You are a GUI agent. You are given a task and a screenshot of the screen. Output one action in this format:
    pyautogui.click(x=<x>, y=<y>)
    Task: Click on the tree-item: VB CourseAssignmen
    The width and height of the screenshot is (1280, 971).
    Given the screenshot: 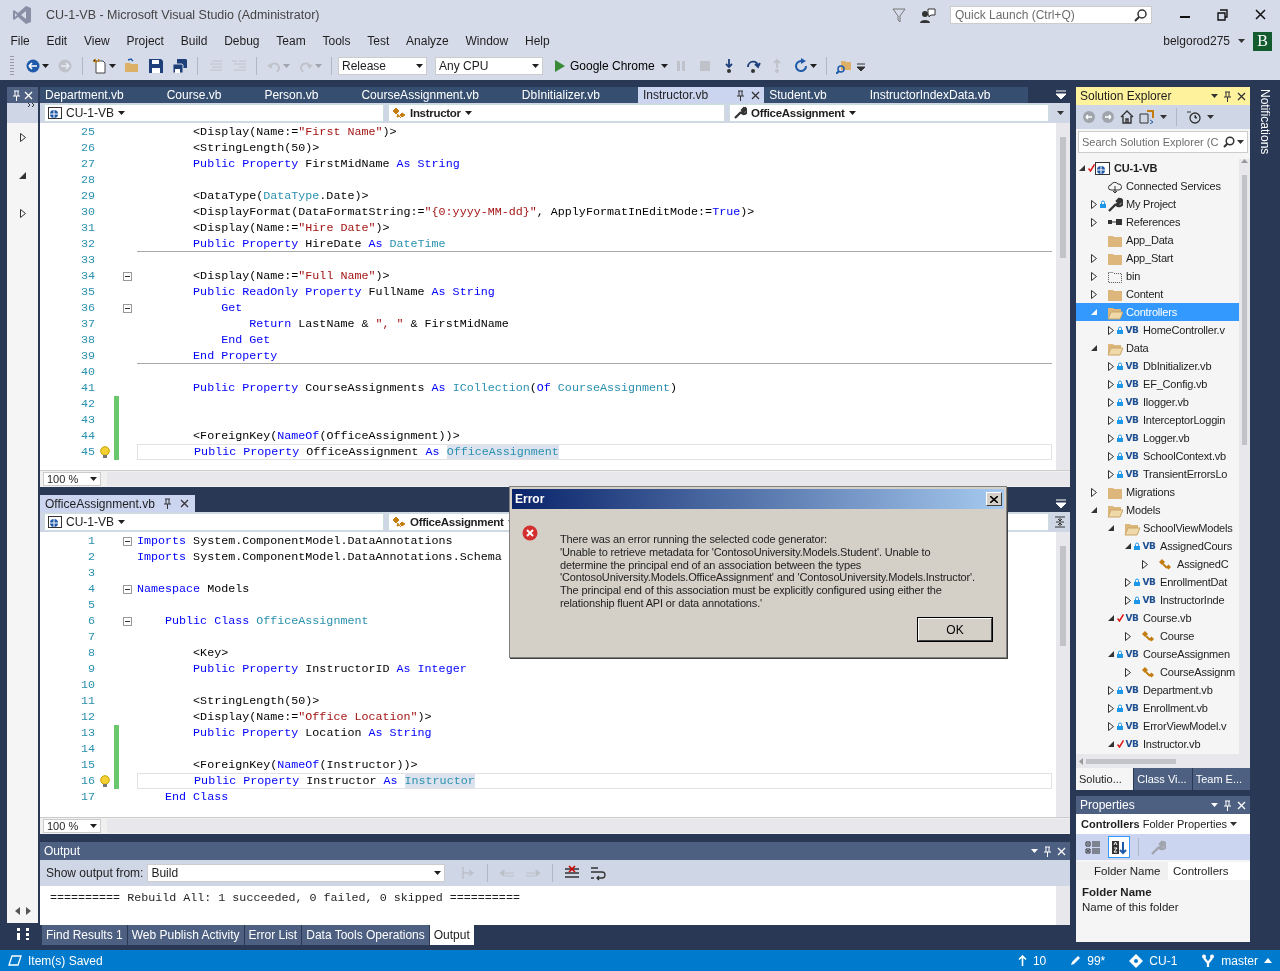 What is the action you would take?
    pyautogui.click(x=1157, y=654)
    